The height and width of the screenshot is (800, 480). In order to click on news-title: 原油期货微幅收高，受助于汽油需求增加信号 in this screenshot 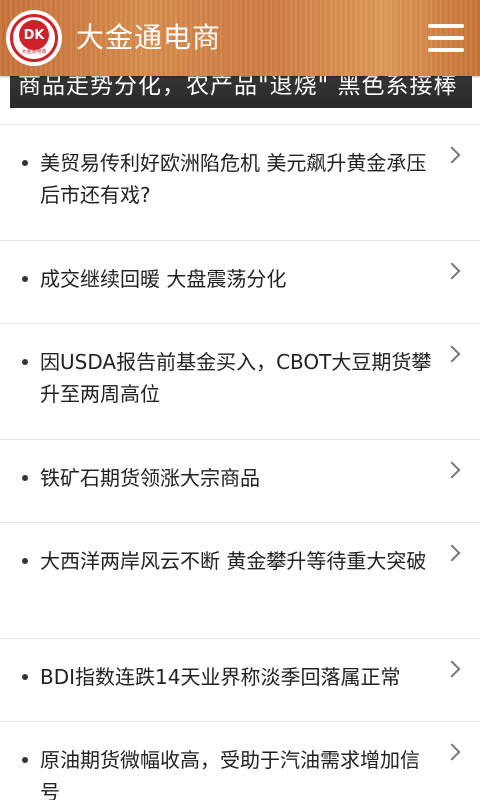, I will do `click(230, 774)`.